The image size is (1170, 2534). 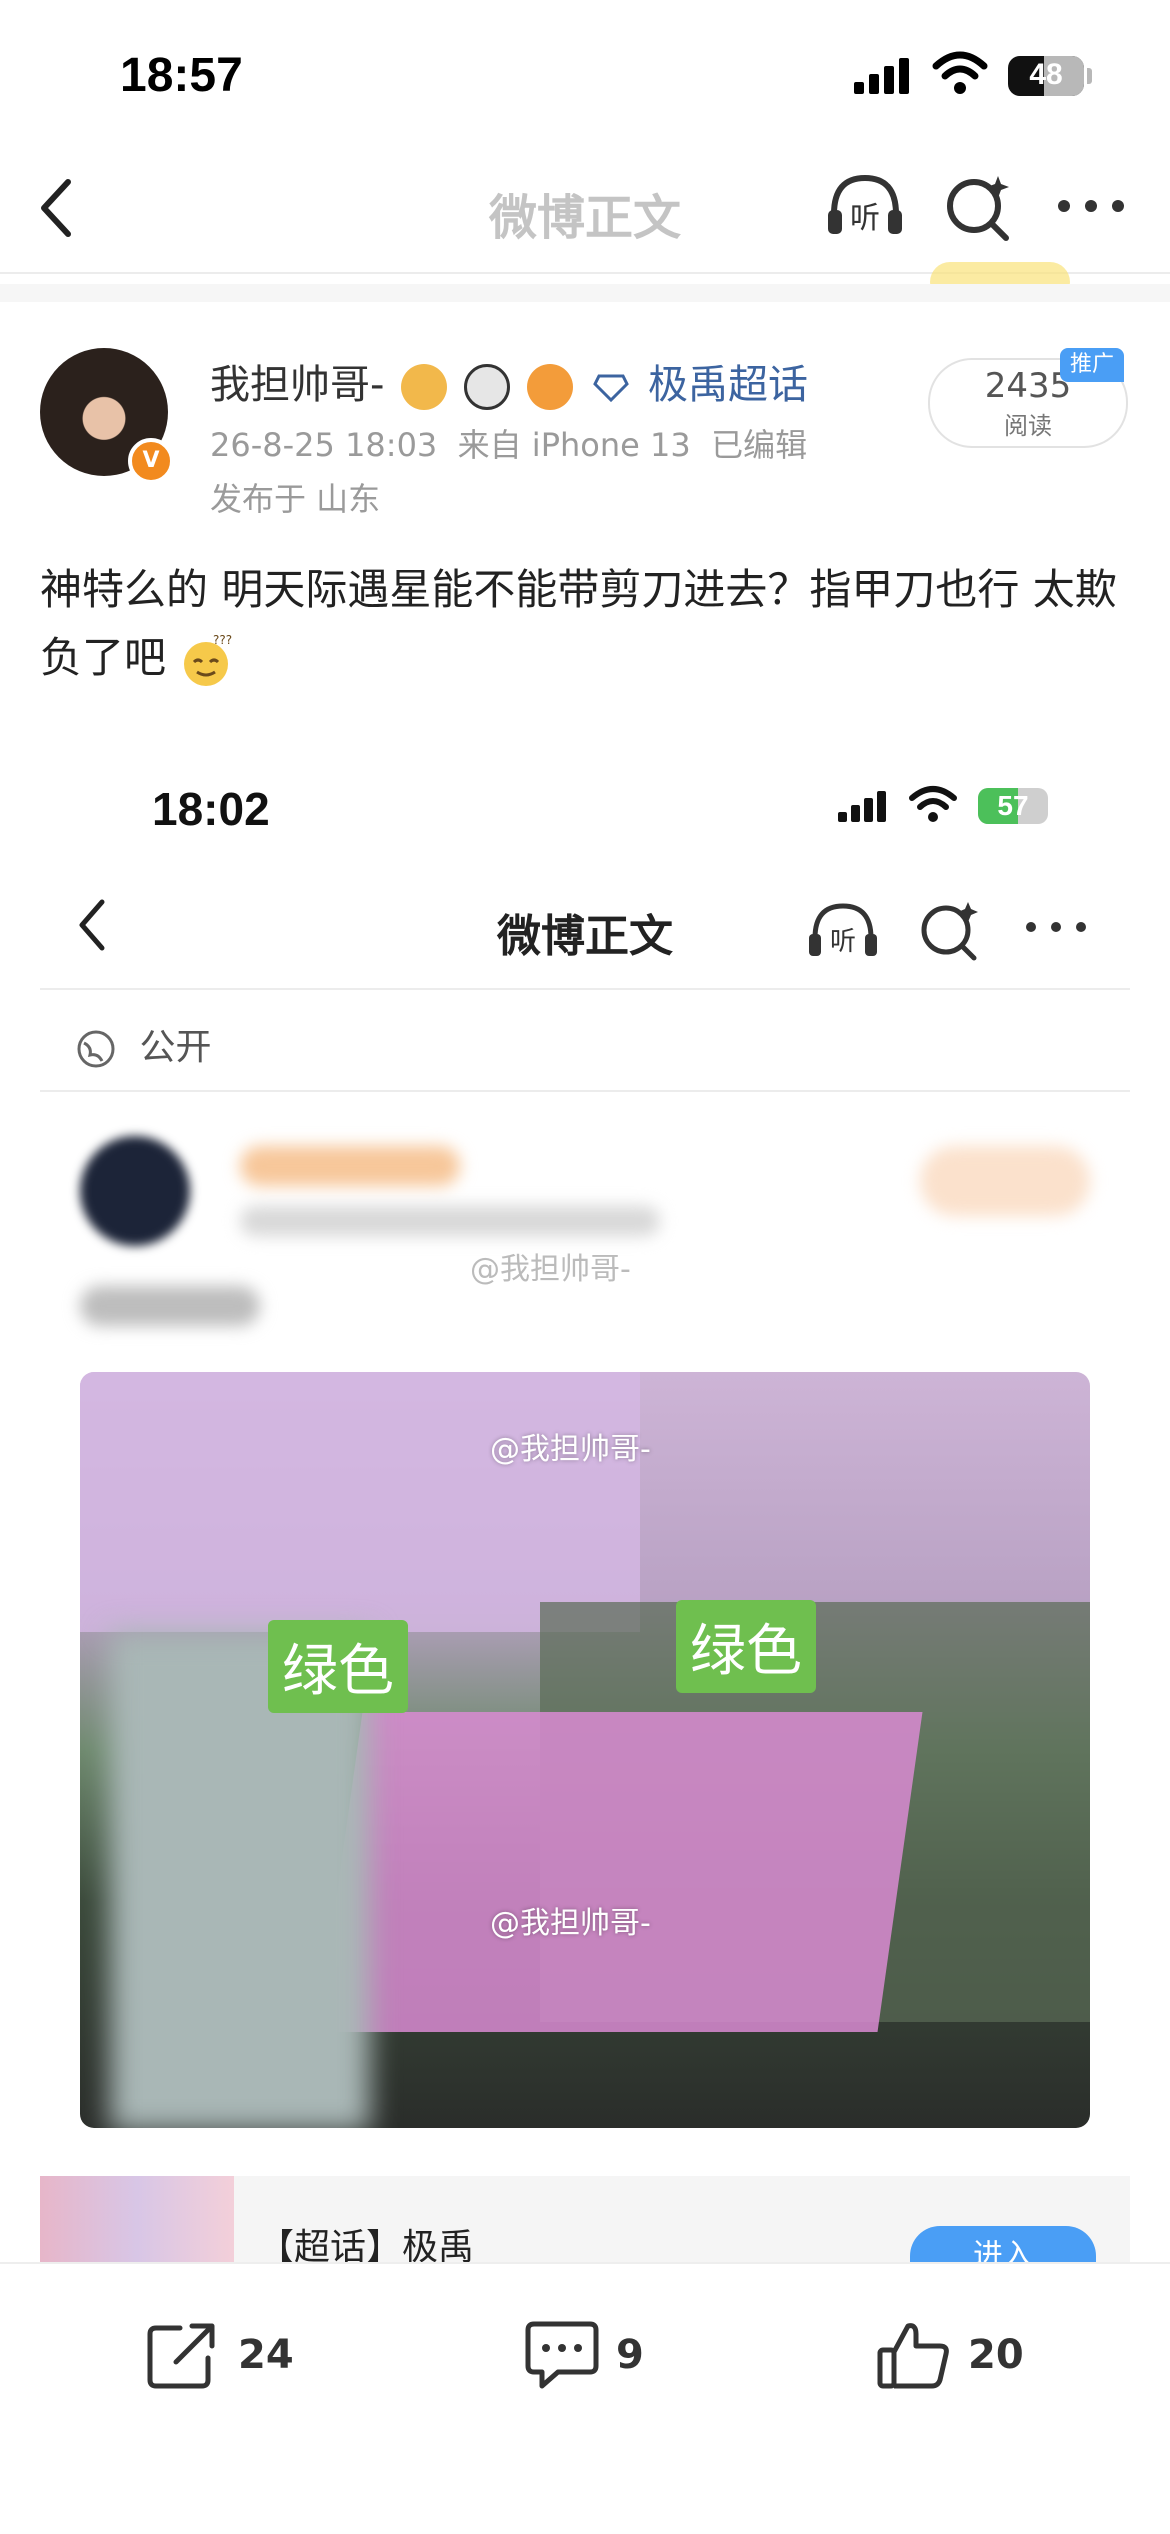 What do you see at coordinates (570, 1449) in the screenshot?
I see `photo-watermark-top: @我担帅哥-` at bounding box center [570, 1449].